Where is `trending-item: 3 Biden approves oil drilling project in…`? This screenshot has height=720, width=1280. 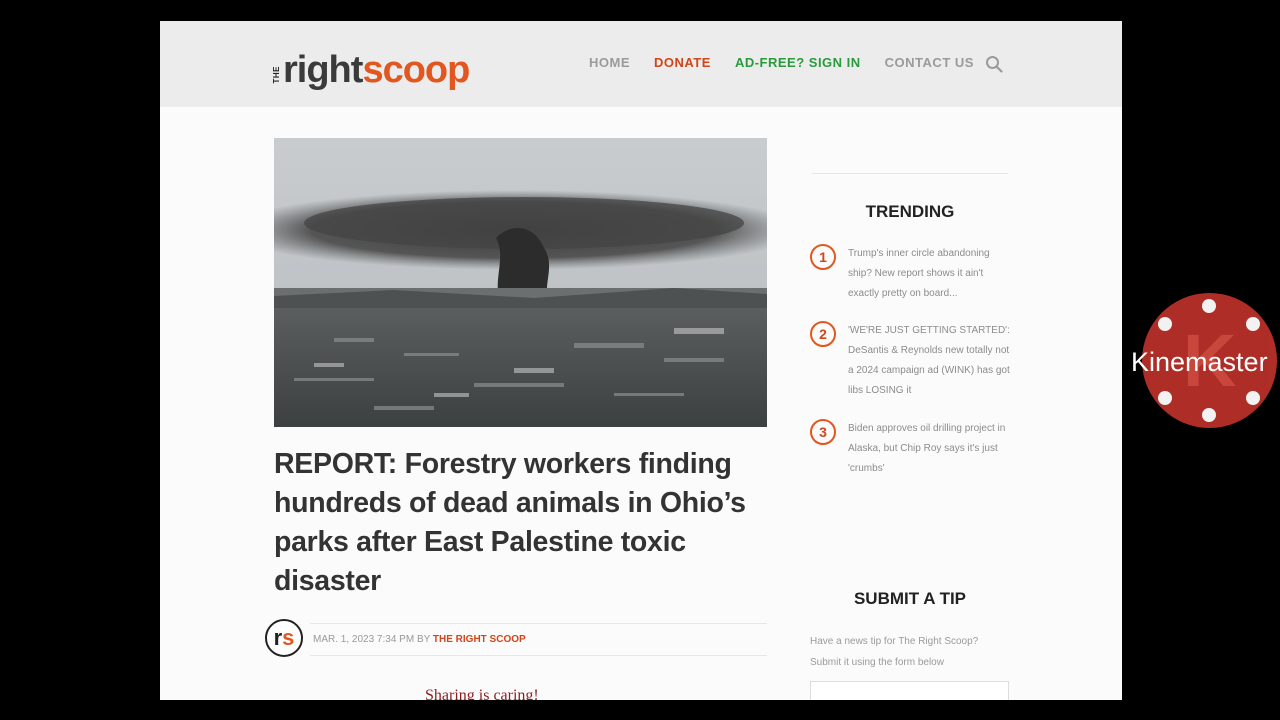 trending-item: 3 Biden approves oil drilling project in… is located at coordinates (910, 449).